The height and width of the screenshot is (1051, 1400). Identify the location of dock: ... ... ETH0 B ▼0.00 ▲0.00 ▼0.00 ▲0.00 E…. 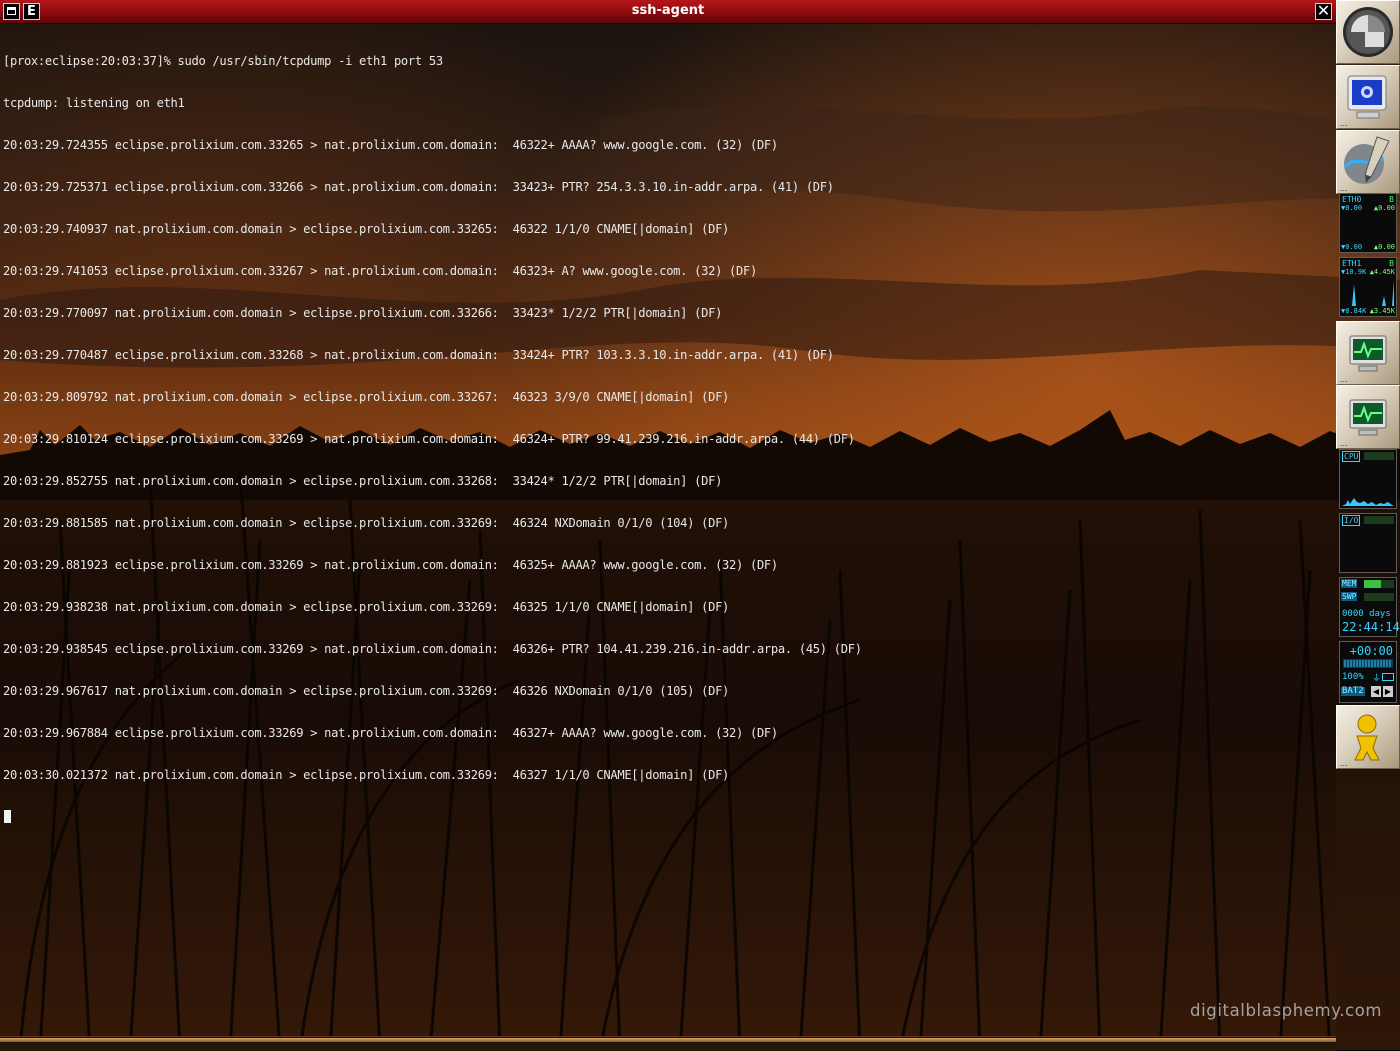
(1368, 385).